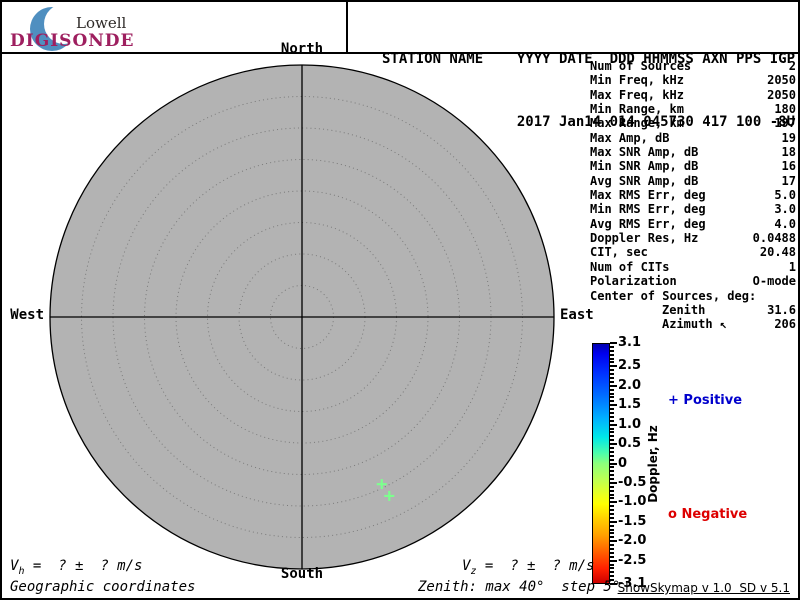 This screenshot has width=800, height=600. Describe the element at coordinates (673, 295) in the screenshot. I see `info-row-label: Center of Sources, deg:` at that location.